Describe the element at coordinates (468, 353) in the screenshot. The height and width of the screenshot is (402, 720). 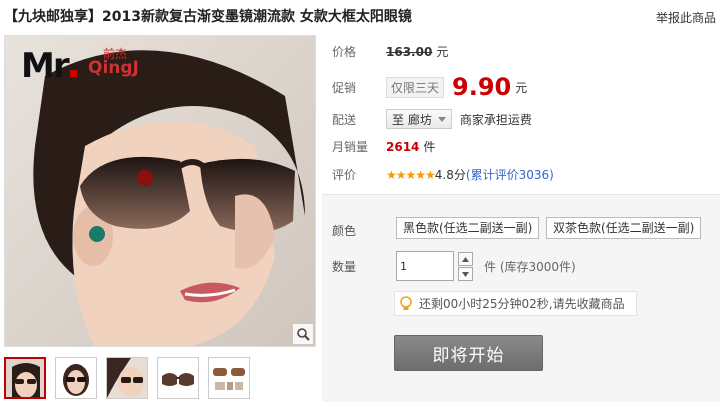
I see `coming-soon-button: 即将开始` at that location.